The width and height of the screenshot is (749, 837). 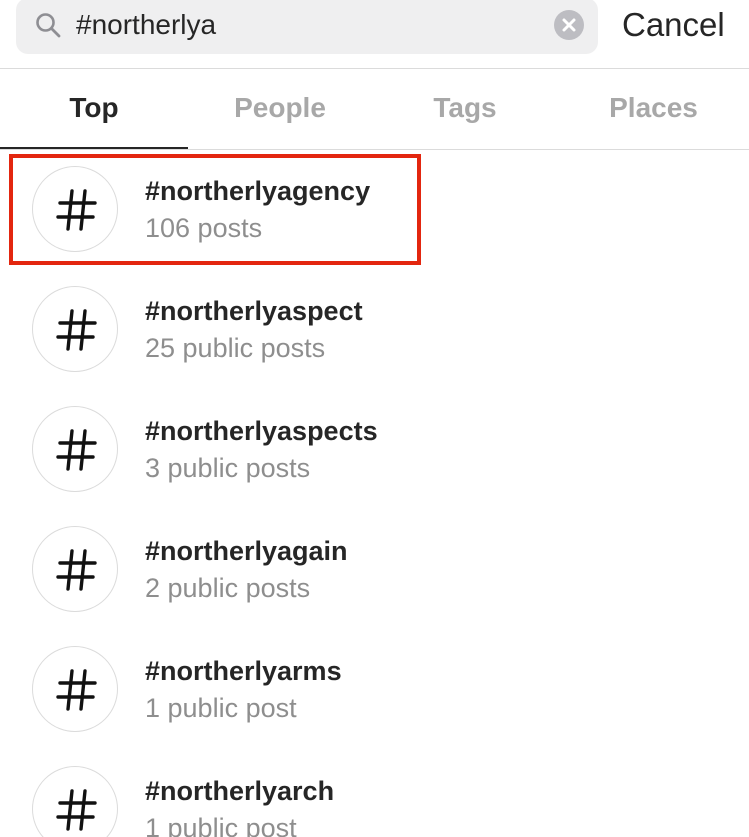 What do you see at coordinates (280, 109) in the screenshot?
I see `tab-people: People` at bounding box center [280, 109].